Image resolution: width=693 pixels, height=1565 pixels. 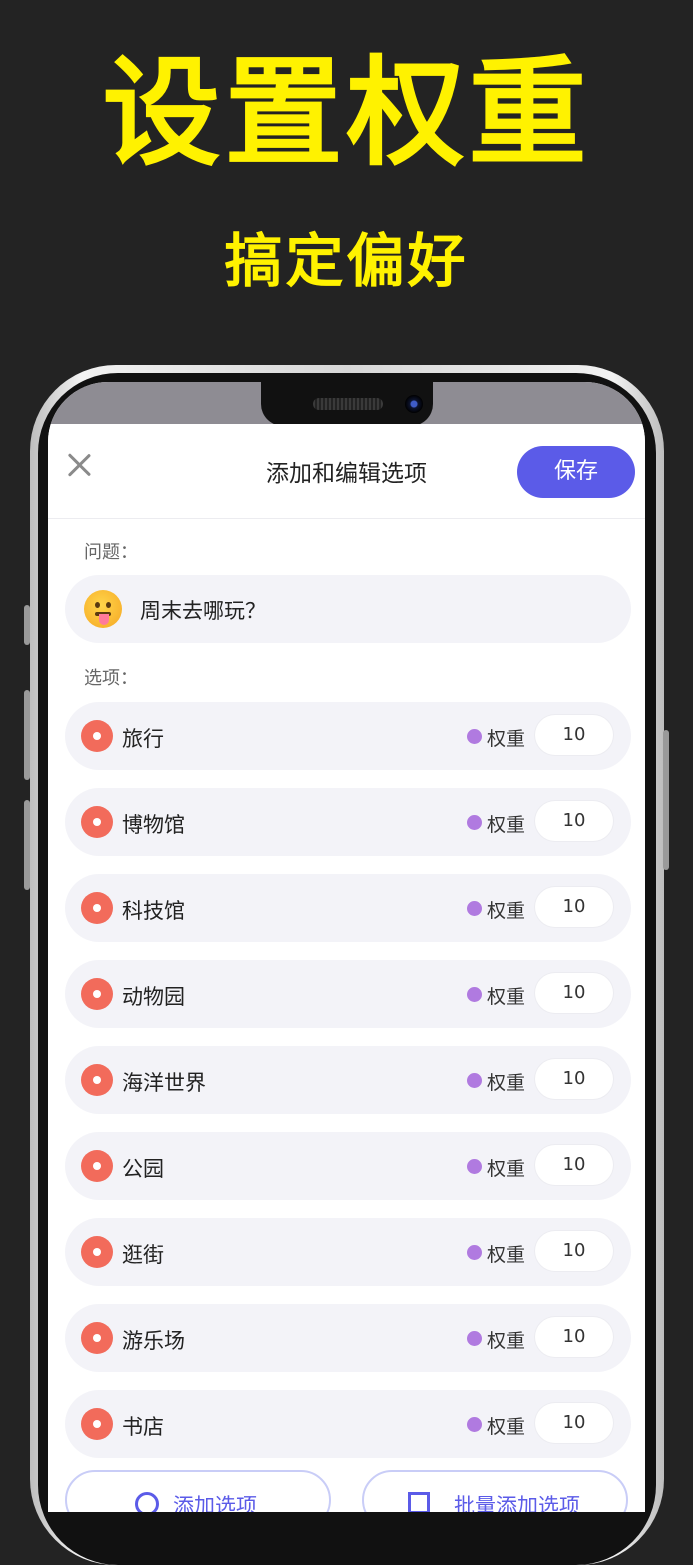 I want to click on bulk-add-icon, so click(x=419, y=1502).